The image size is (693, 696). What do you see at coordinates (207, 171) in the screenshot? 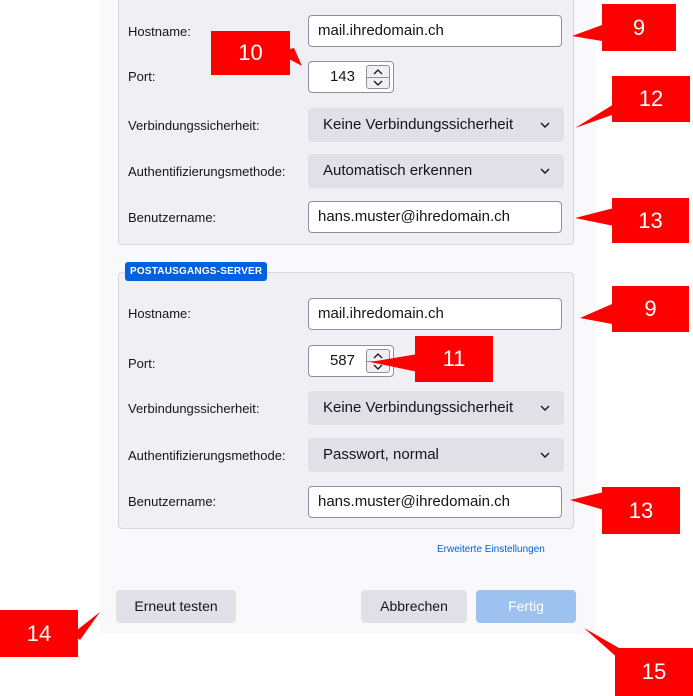
I see `incoming-auth-label: Authentifizierungsmethode:` at bounding box center [207, 171].